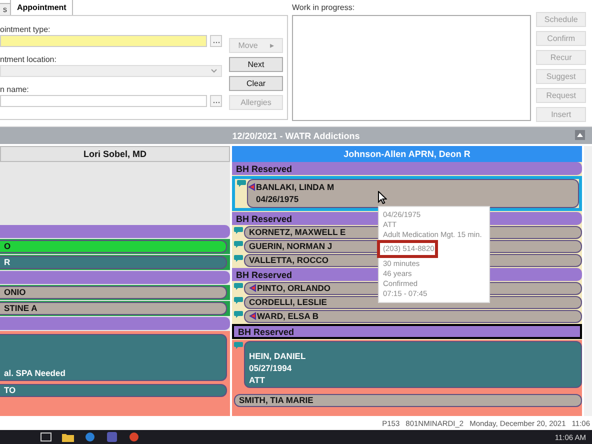  Describe the element at coordinates (294, 288) in the screenshot. I see `appointment-text: PINTO, ORLANDO` at that location.